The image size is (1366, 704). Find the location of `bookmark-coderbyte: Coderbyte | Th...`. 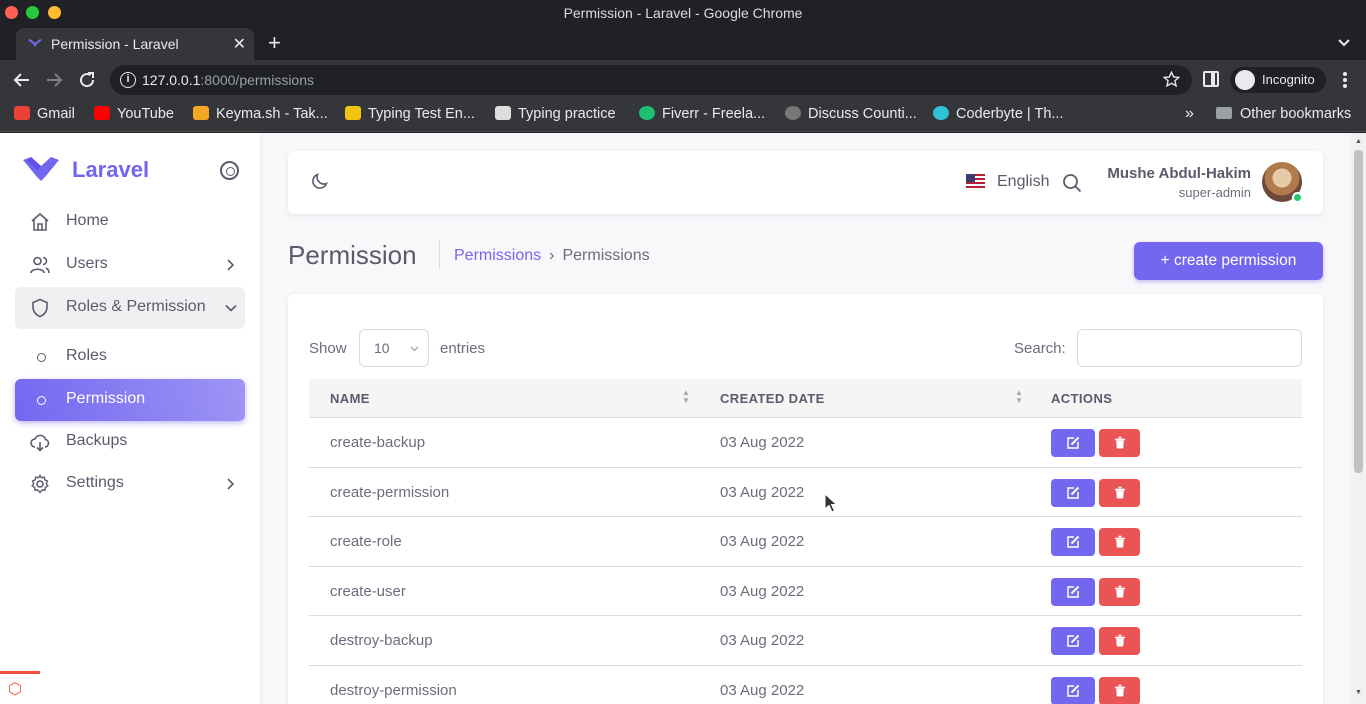

bookmark-coderbyte: Coderbyte | Th... is located at coordinates (998, 114).